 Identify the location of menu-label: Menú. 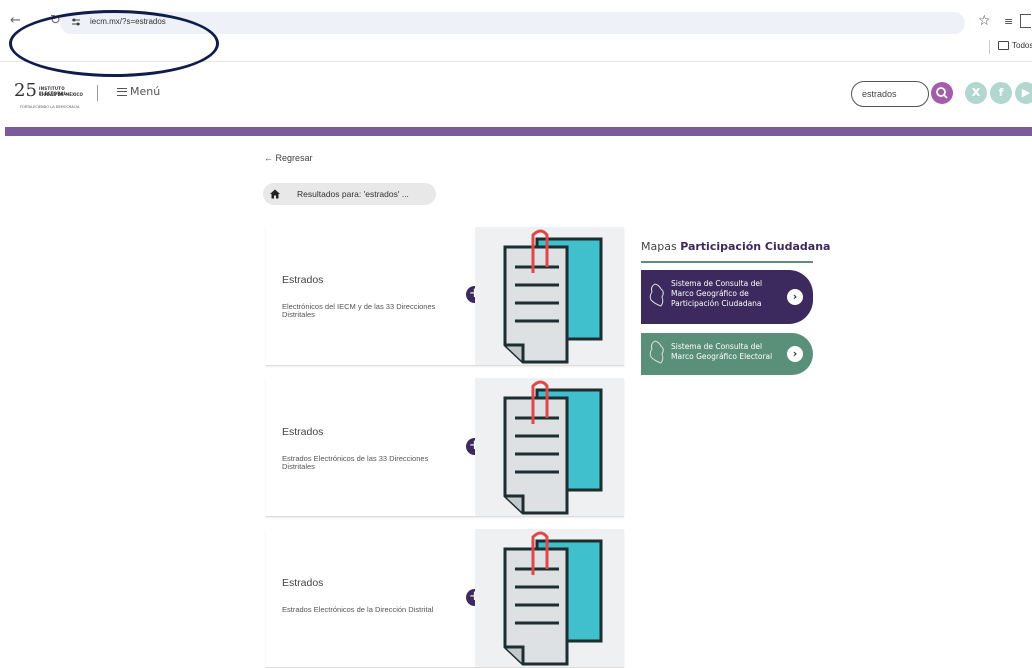
(145, 91).